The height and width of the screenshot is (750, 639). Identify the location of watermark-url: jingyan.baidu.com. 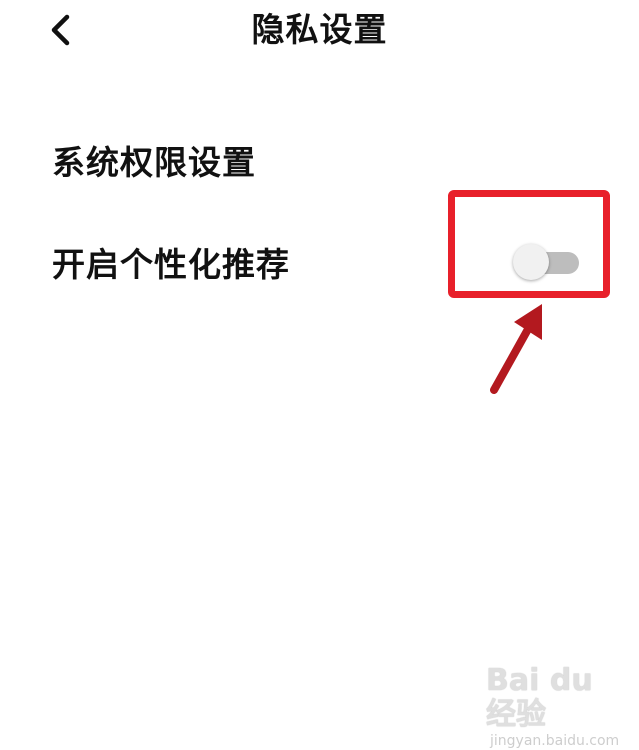
(555, 741).